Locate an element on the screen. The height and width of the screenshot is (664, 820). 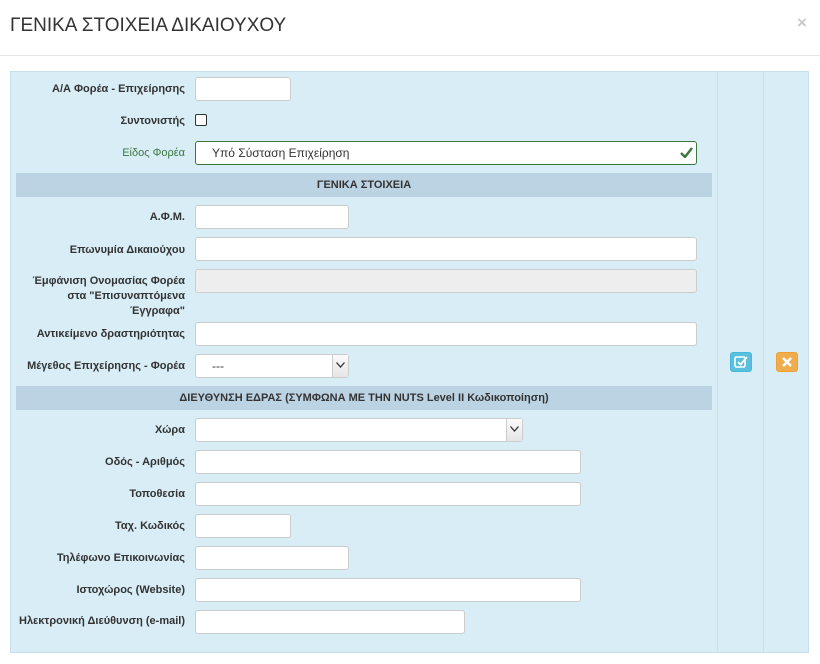
location-label: Τοποθεσία is located at coordinates (157, 494).